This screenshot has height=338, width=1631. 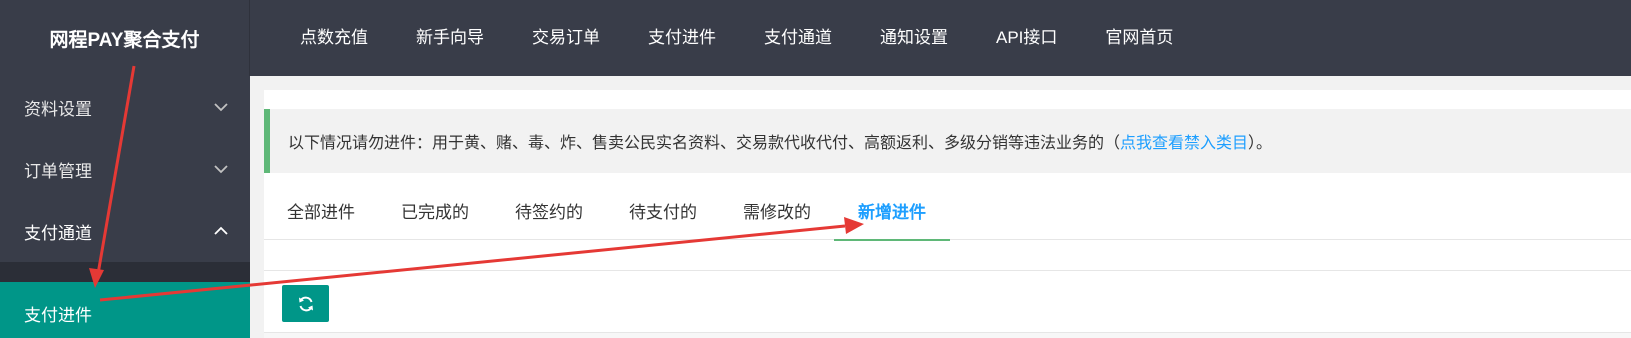 What do you see at coordinates (435, 213) in the screenshot?
I see `tab-completed: 已完成的` at bounding box center [435, 213].